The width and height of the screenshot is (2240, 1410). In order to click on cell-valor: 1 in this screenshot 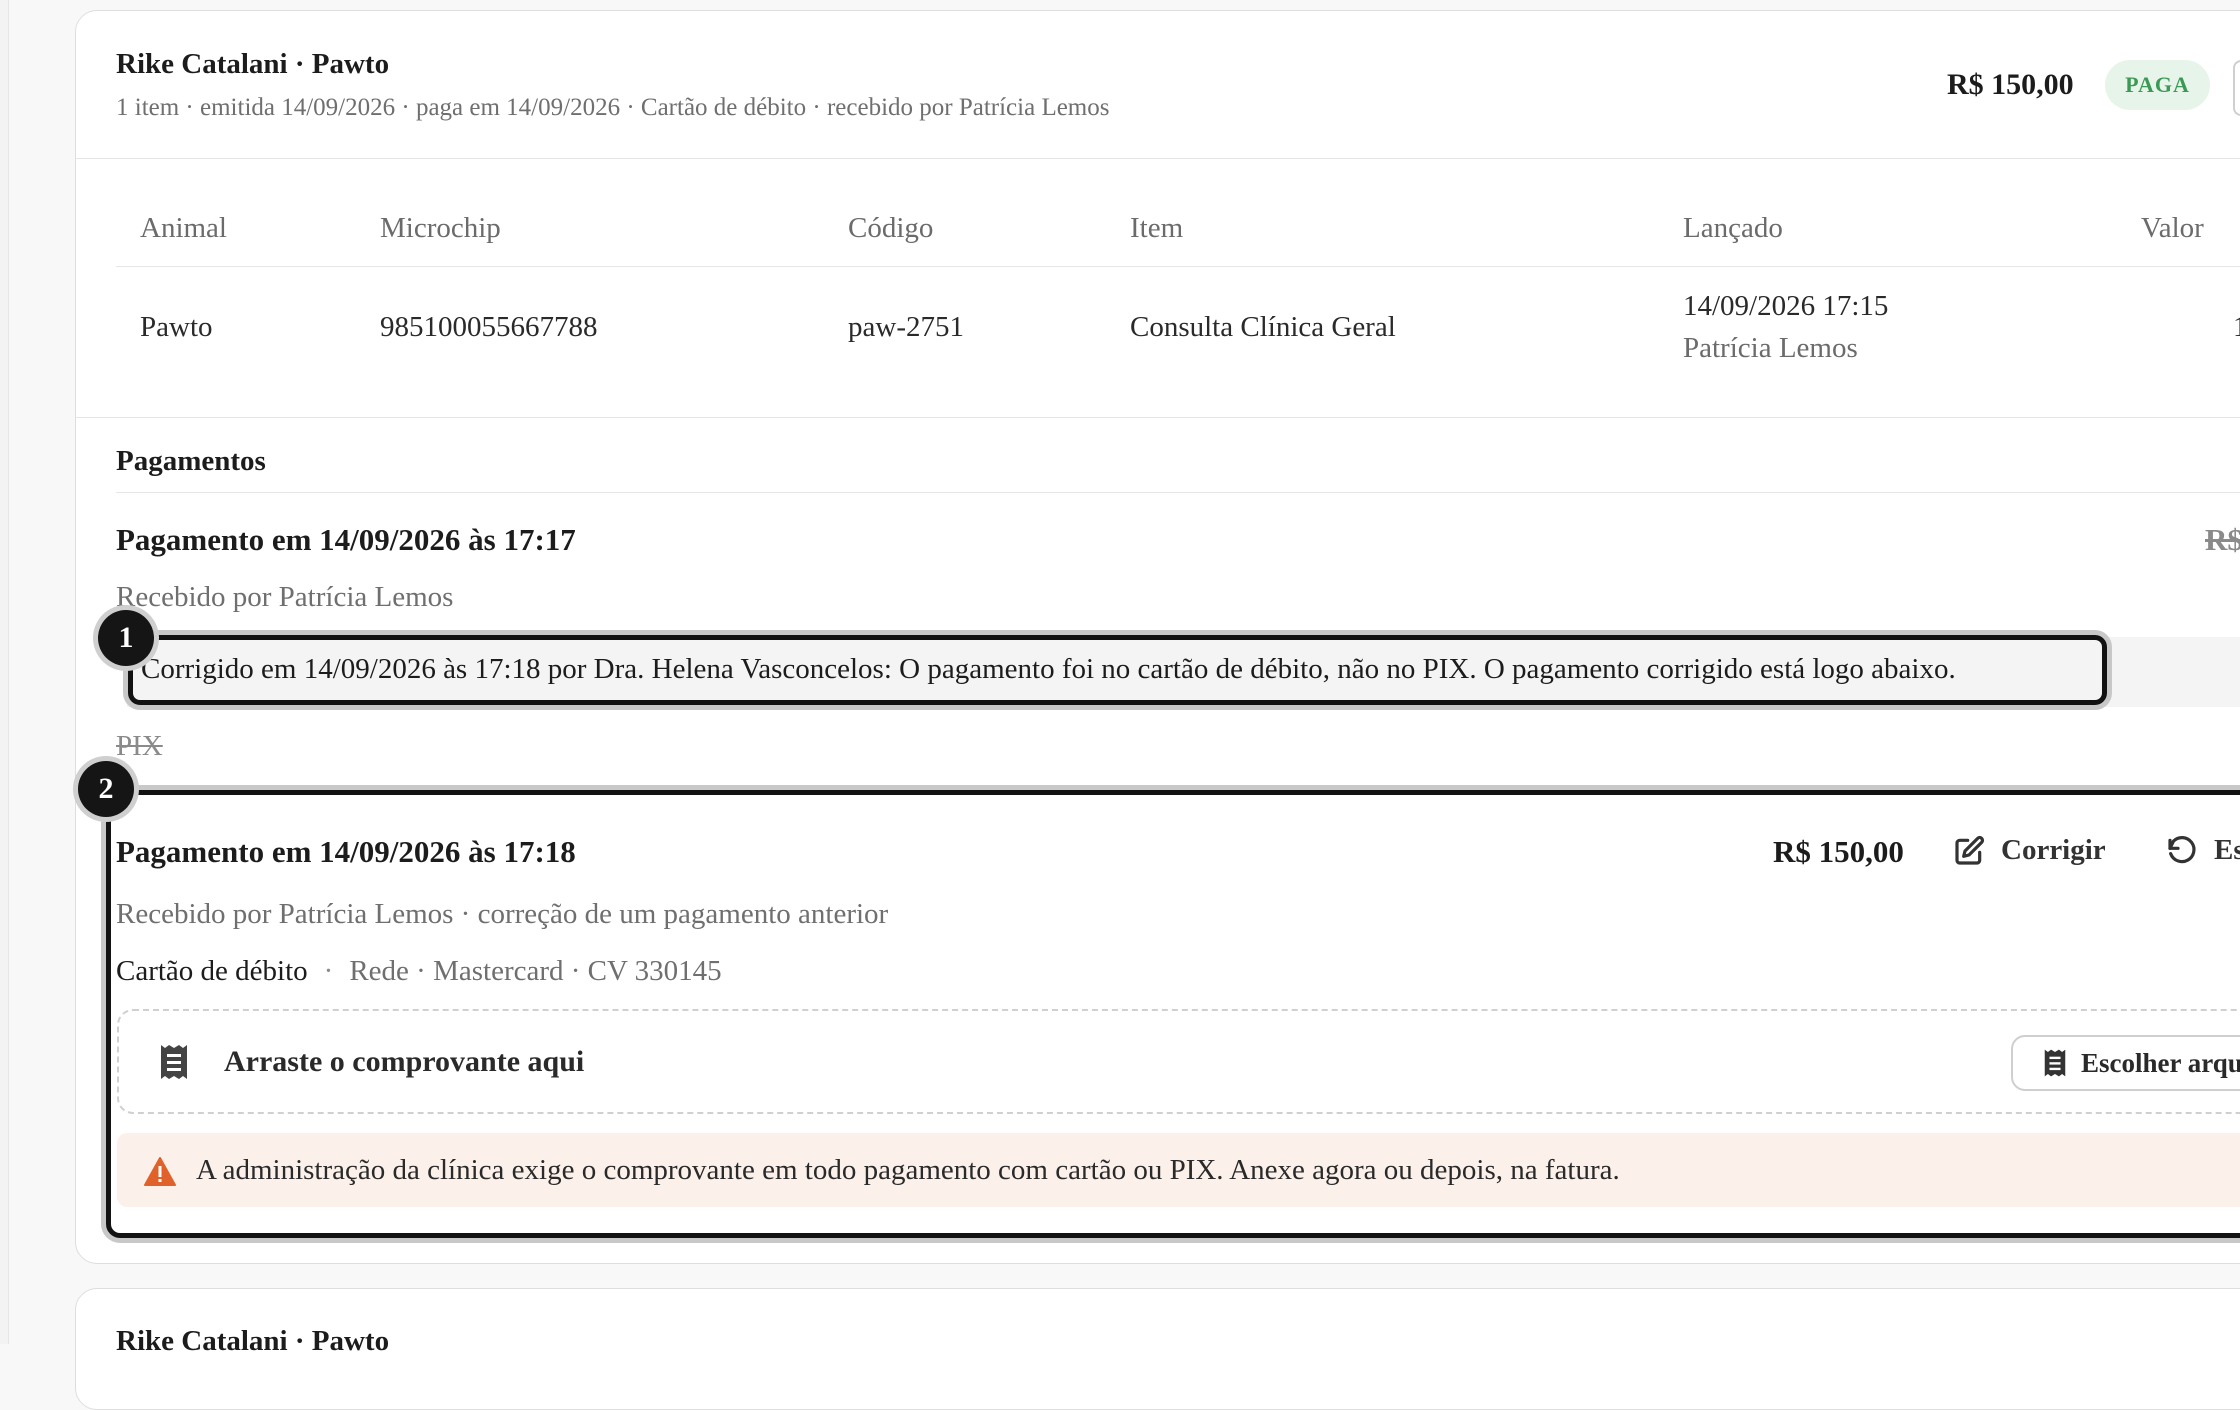, I will do `click(2236, 327)`.